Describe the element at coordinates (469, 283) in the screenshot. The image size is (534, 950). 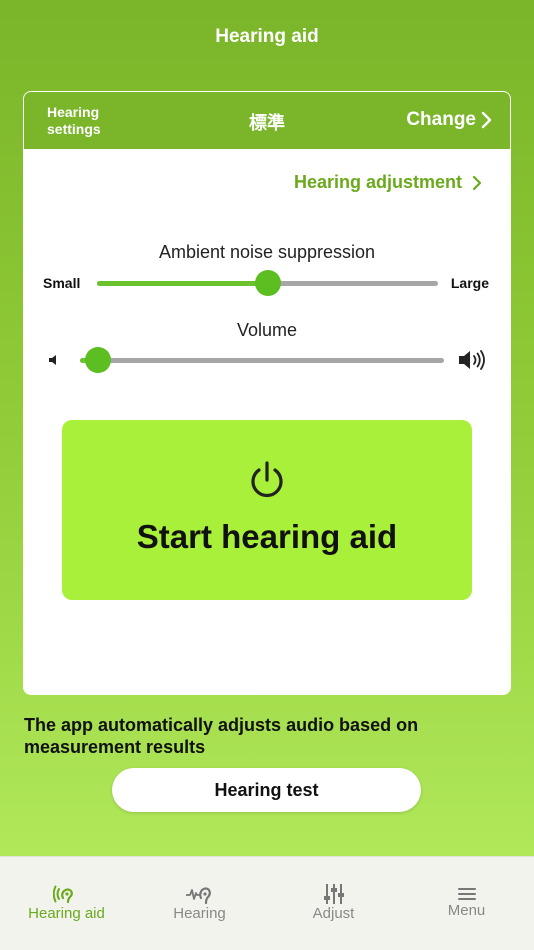
I see `noise-max-label: Large` at that location.